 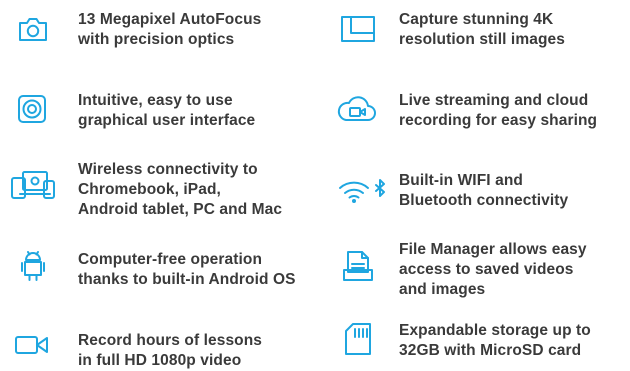 What do you see at coordinates (358, 266) in the screenshot?
I see `file-manager-icon` at bounding box center [358, 266].